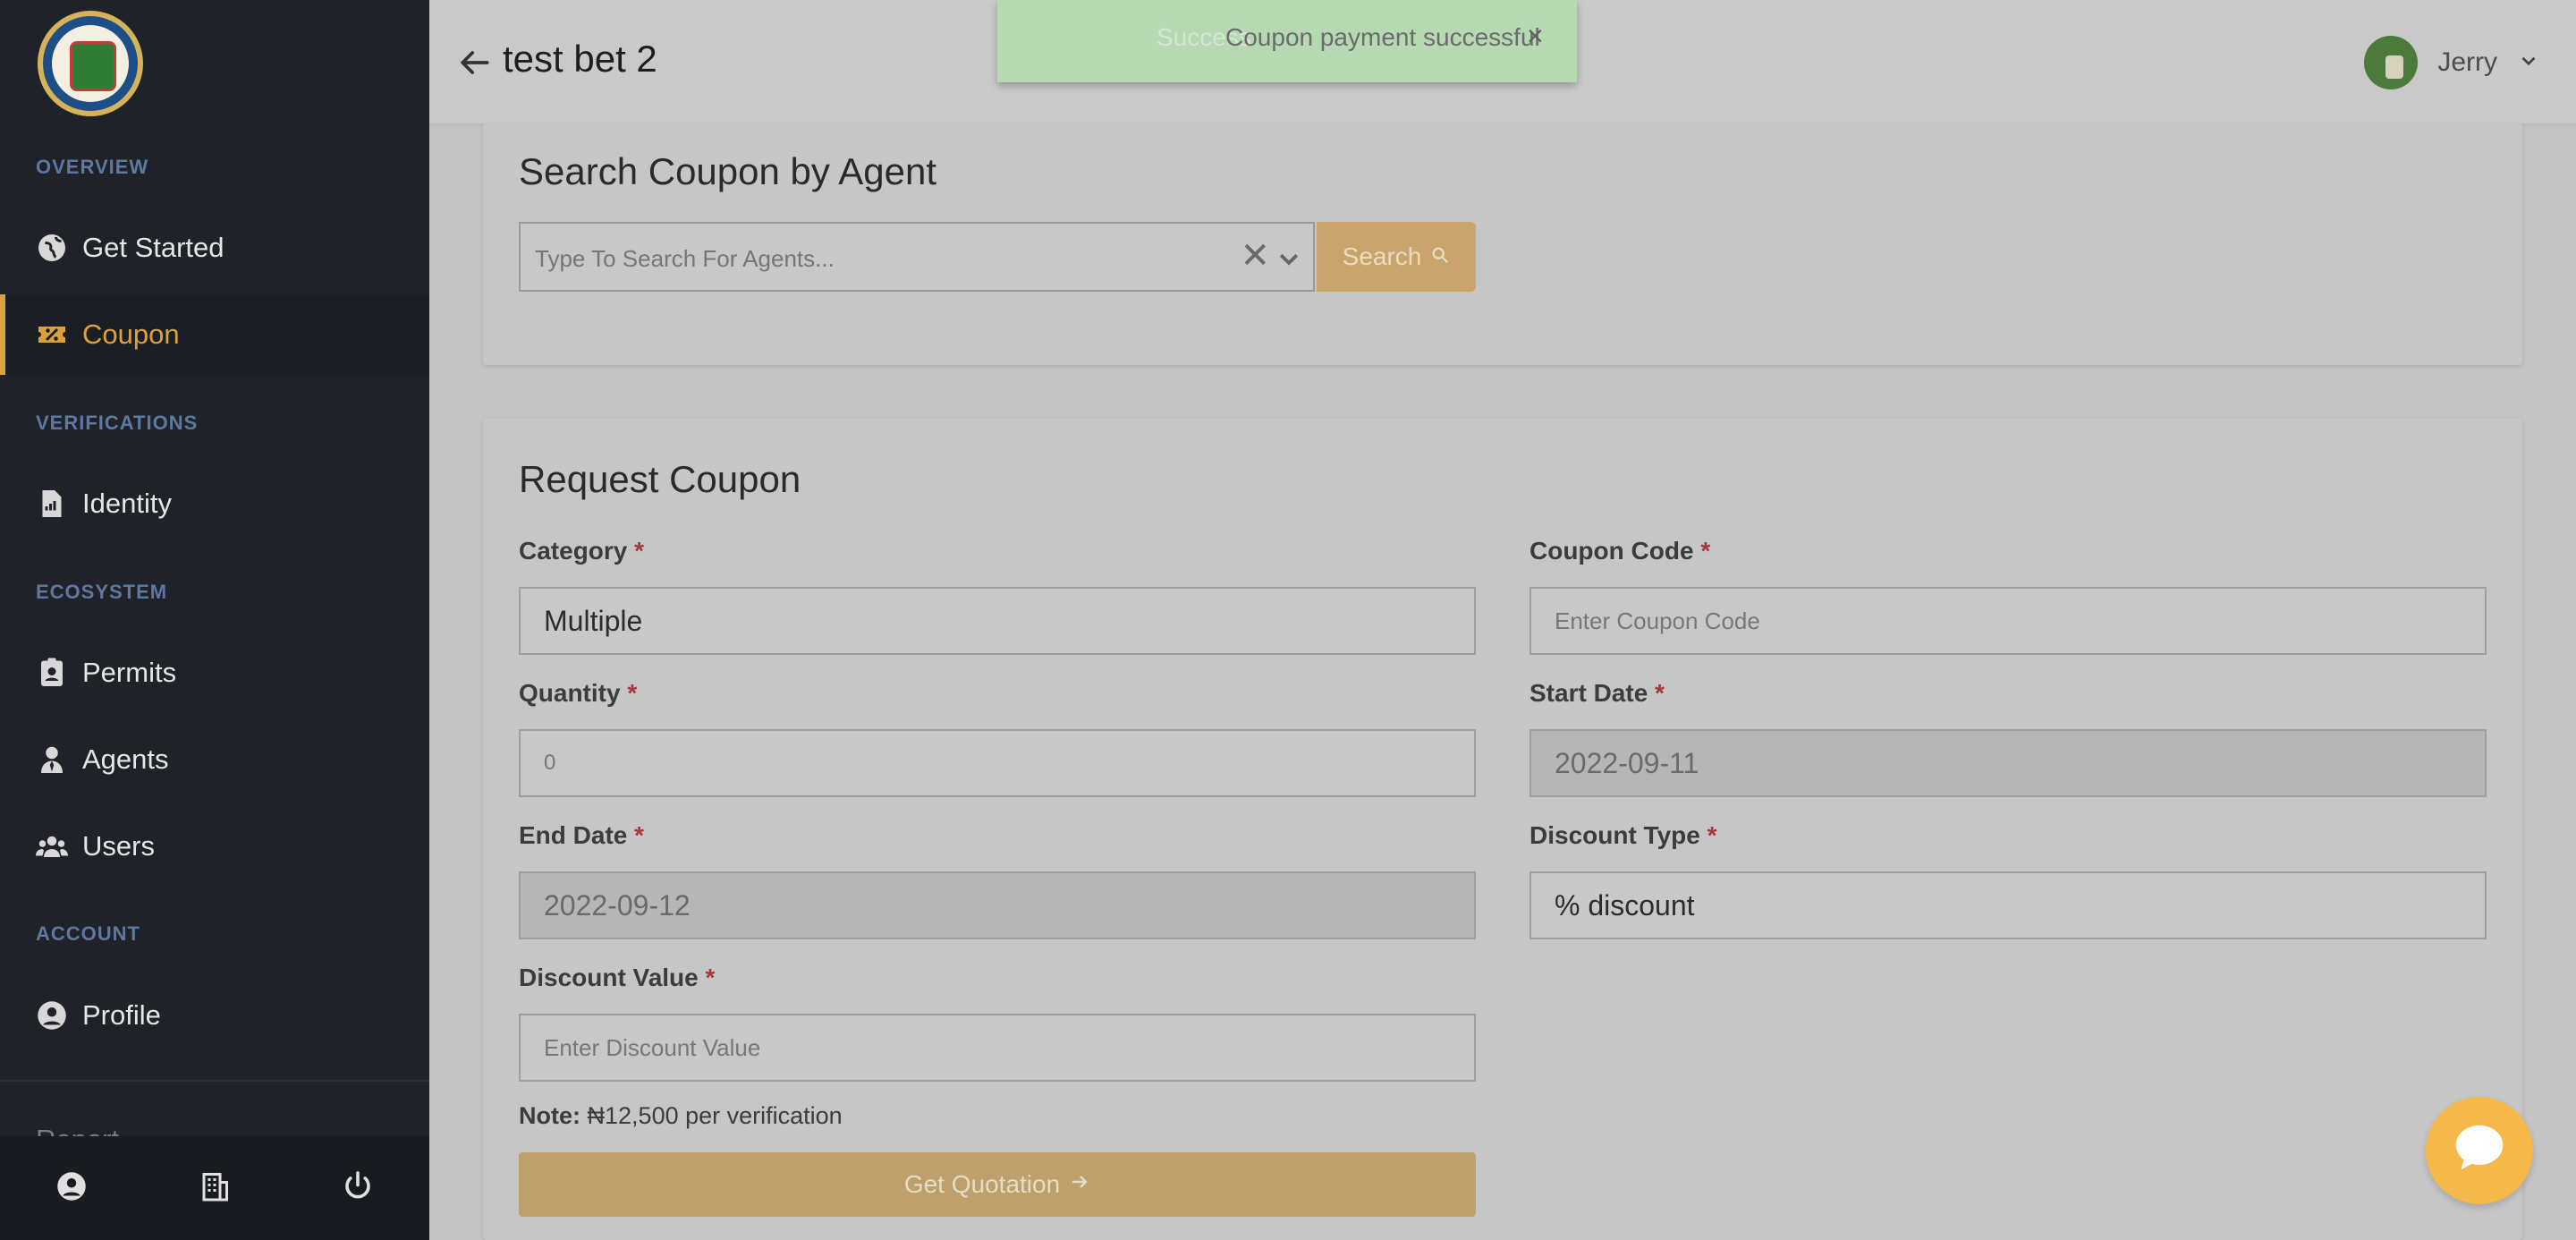 This screenshot has height=1240, width=2576. I want to click on document-icon, so click(52, 504).